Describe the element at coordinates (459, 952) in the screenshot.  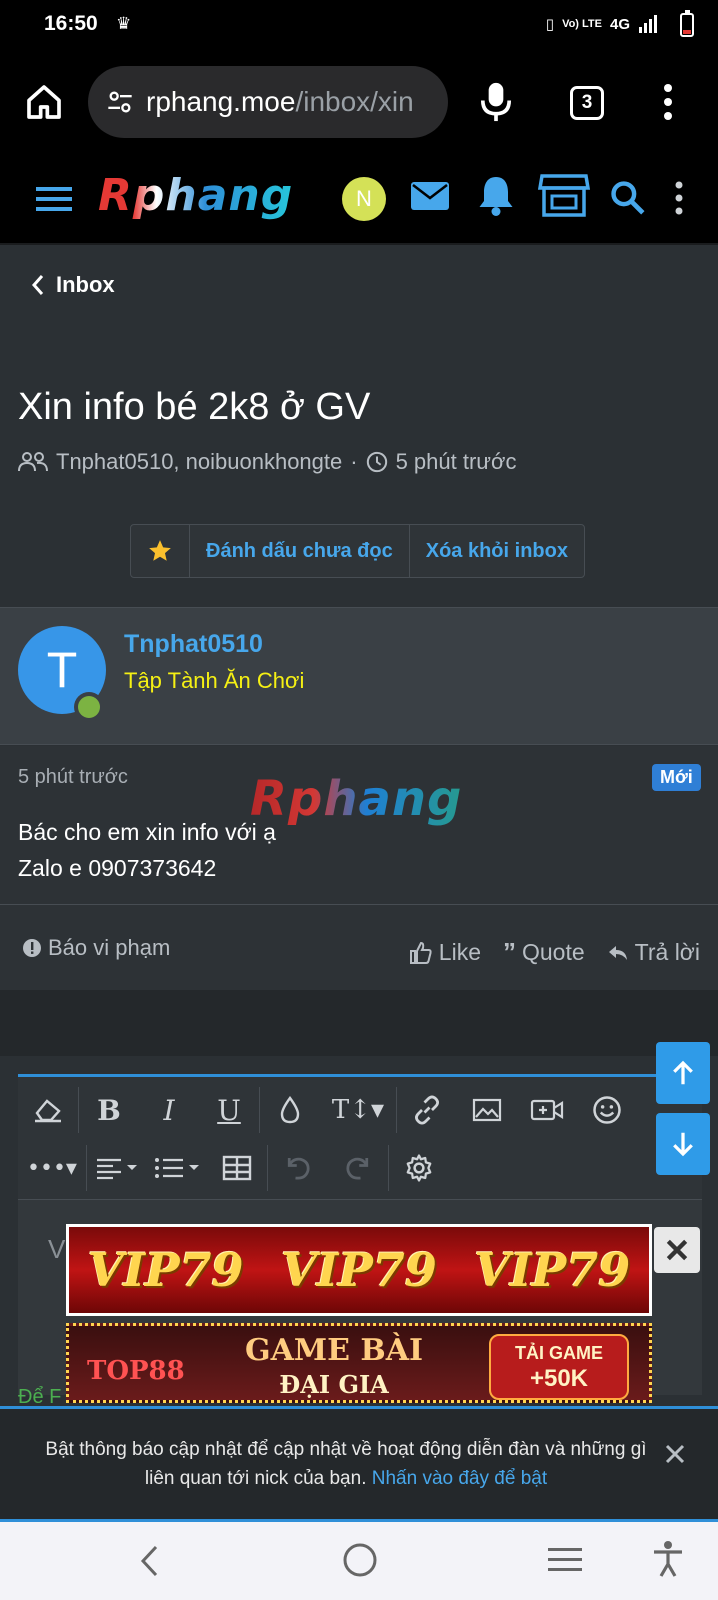
I see `like-label: Like` at that location.